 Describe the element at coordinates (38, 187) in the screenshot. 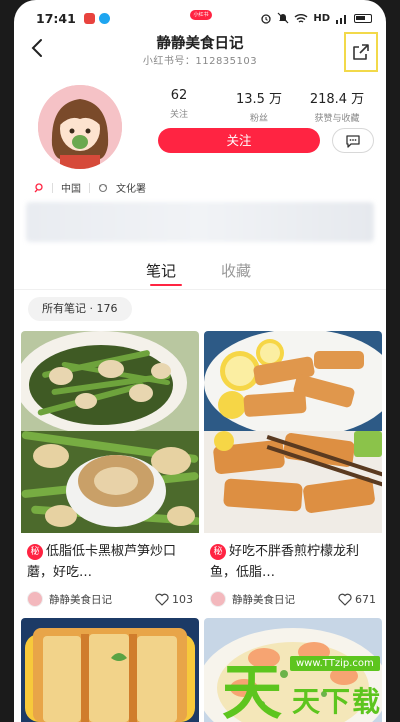

I see `location-icon` at that location.